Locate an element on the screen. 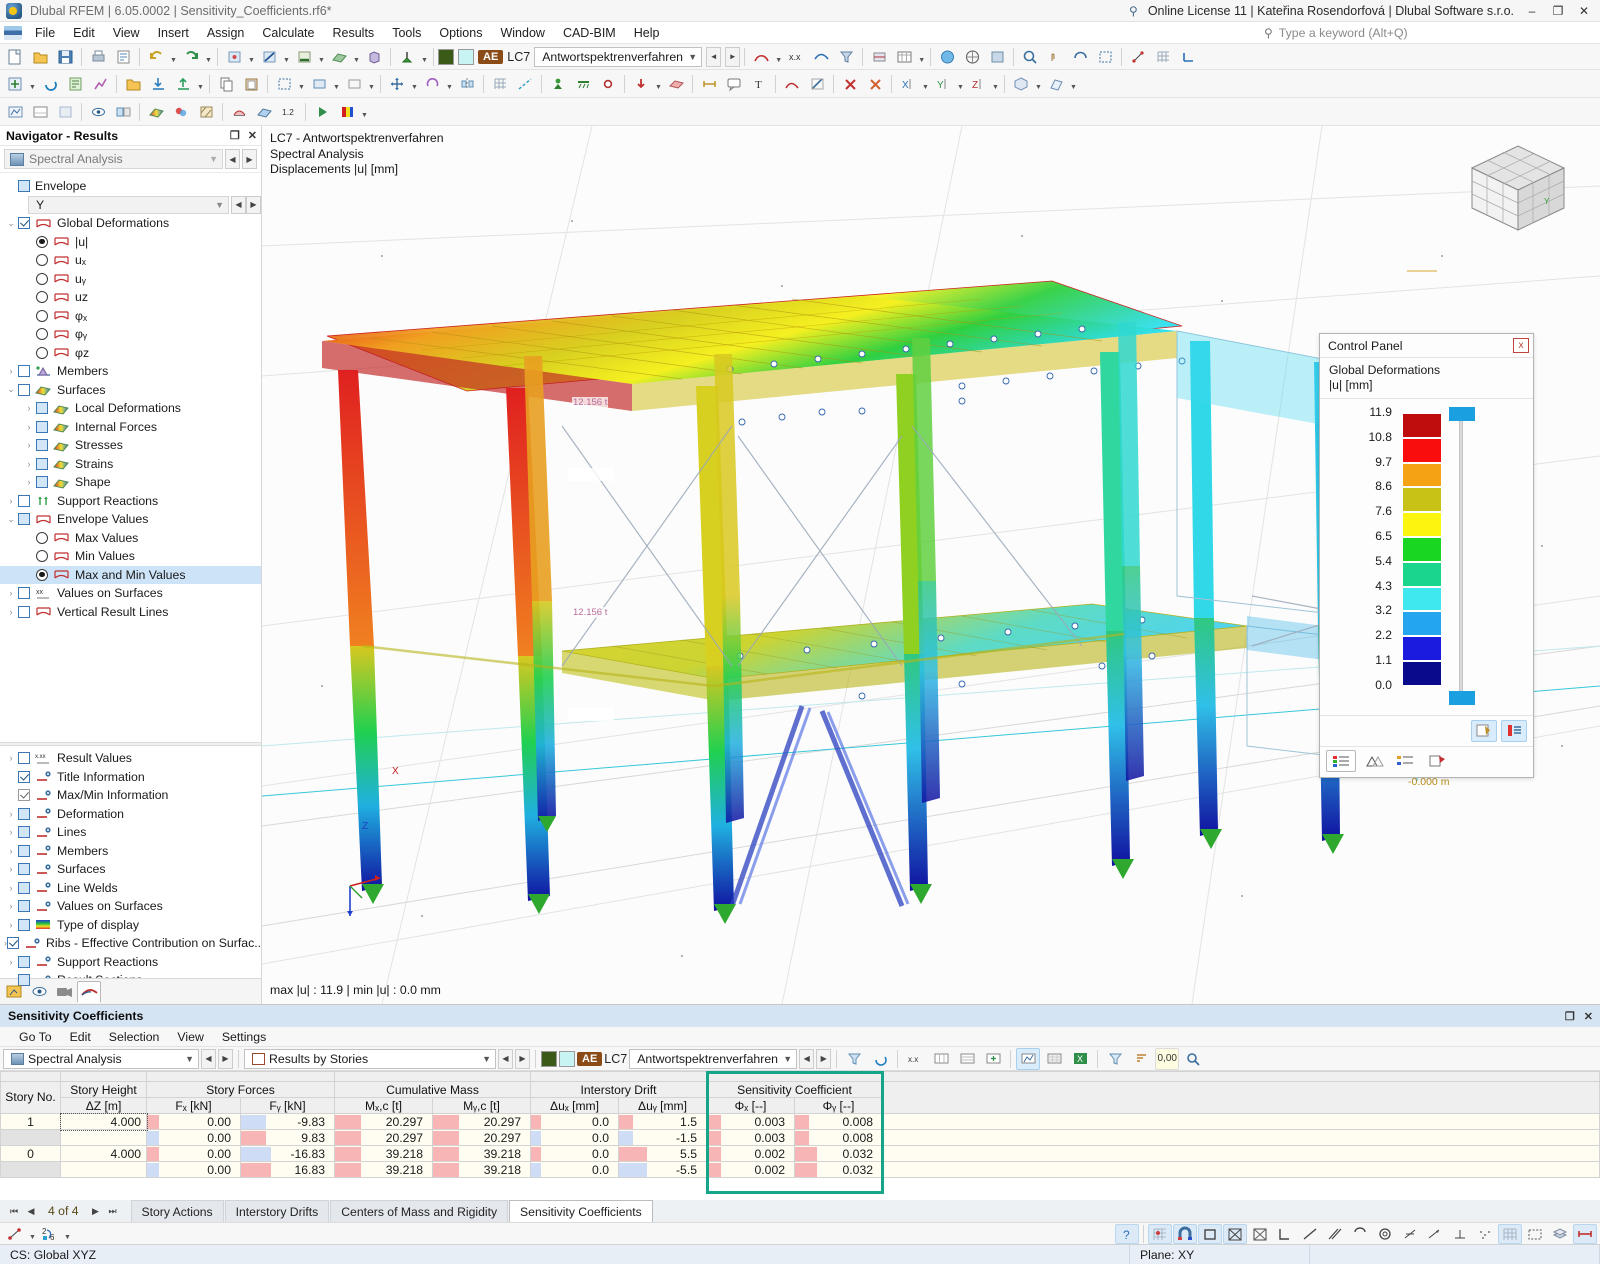  material-colors-icon is located at coordinates (181, 112).